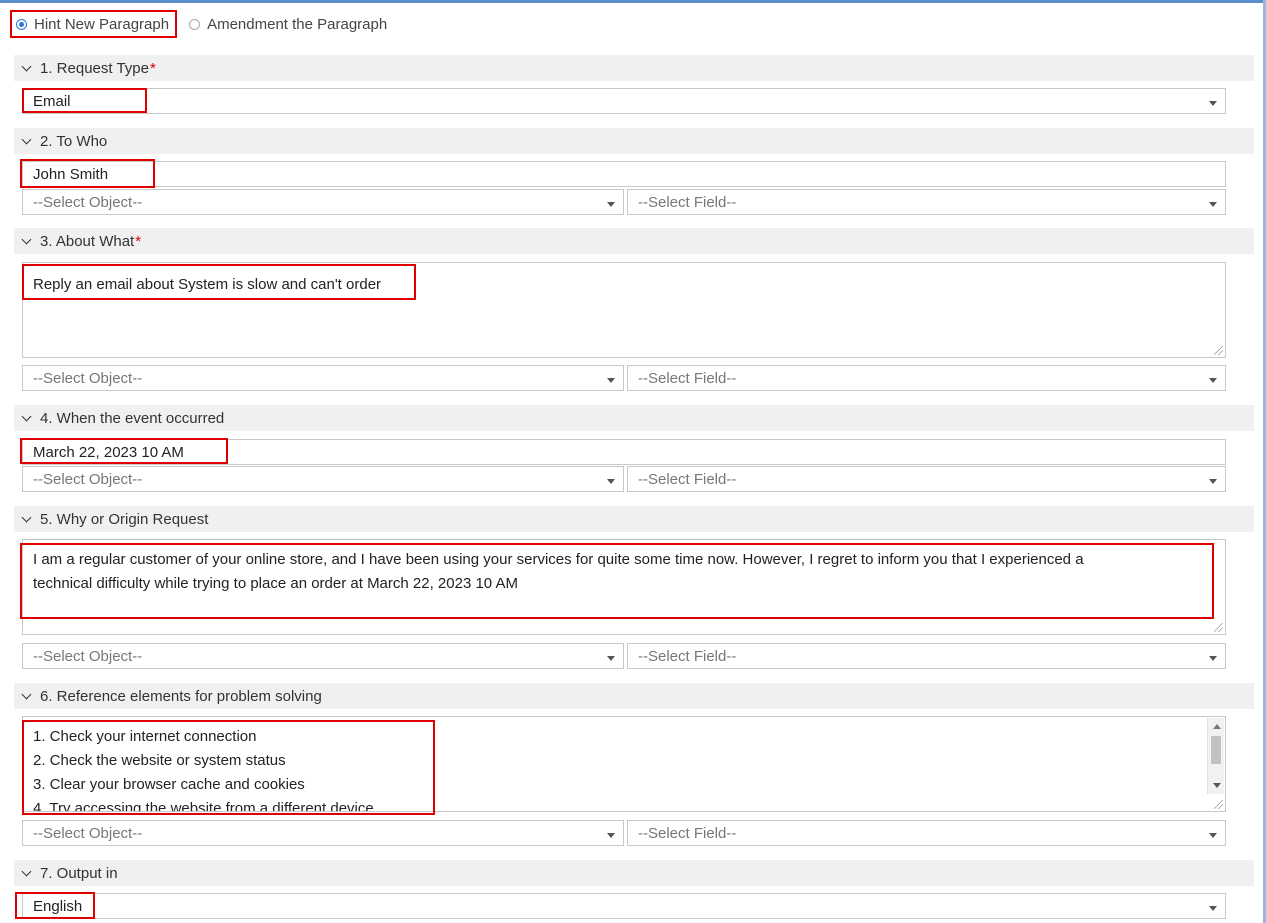 This screenshot has height=923, width=1266. What do you see at coordinates (108, 452) in the screenshot?
I see `when-value: March 22, 2023 10 AM` at bounding box center [108, 452].